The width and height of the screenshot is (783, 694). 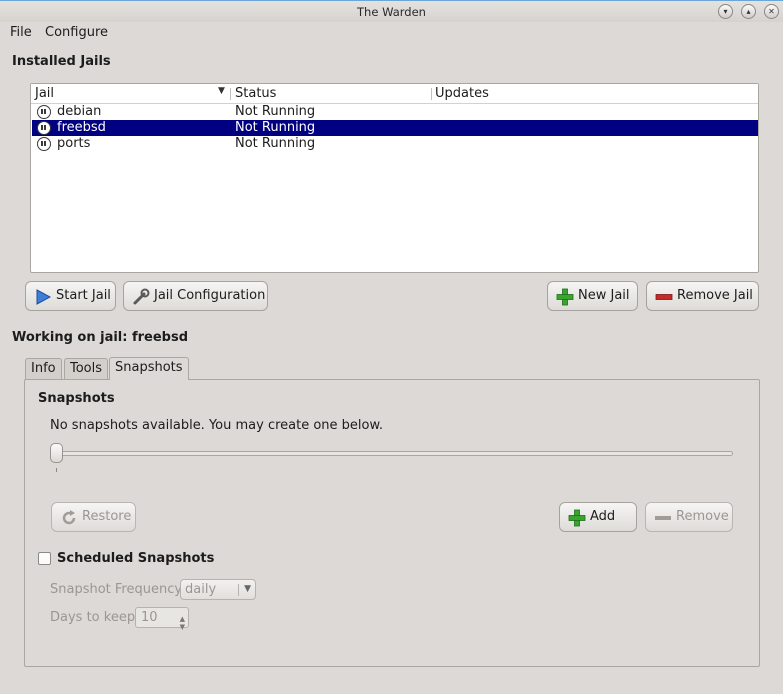 What do you see at coordinates (136, 558) in the screenshot?
I see `scheduled-snapshots-label: Scheduled Snapshots` at bounding box center [136, 558].